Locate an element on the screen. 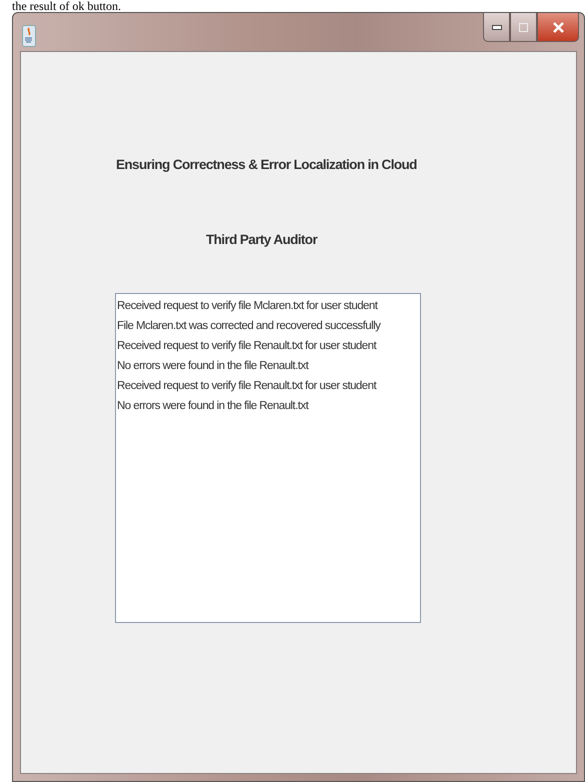  log-line: Received request to verify file Mclaren.txt for user student is located at coordinates (248, 306).